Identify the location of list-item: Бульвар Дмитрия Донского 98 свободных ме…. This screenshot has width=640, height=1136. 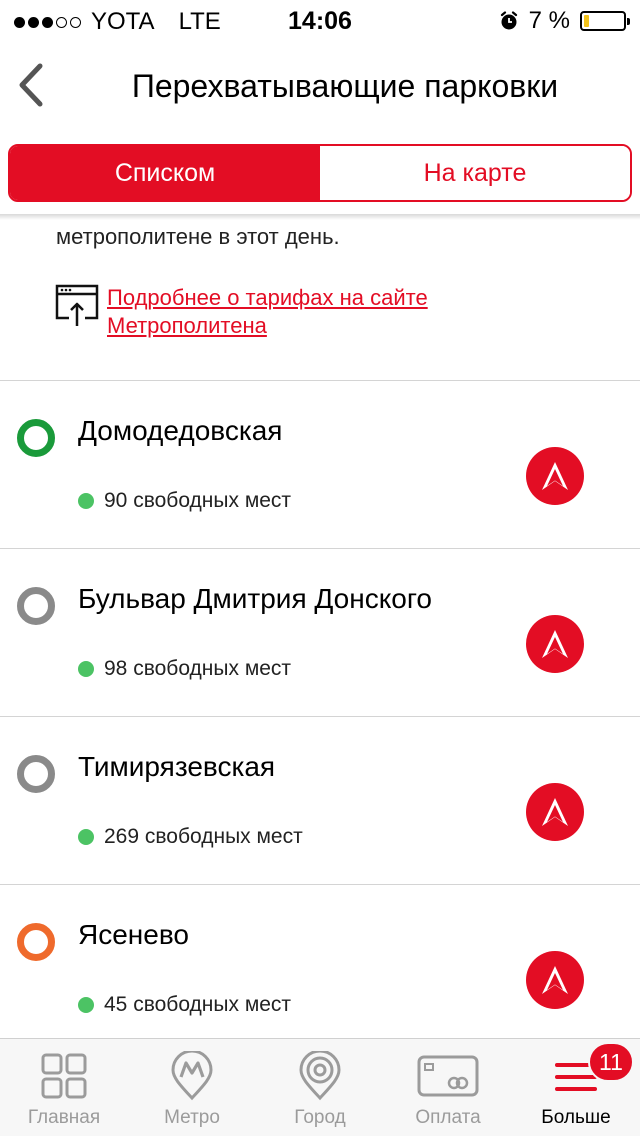
(320, 632).